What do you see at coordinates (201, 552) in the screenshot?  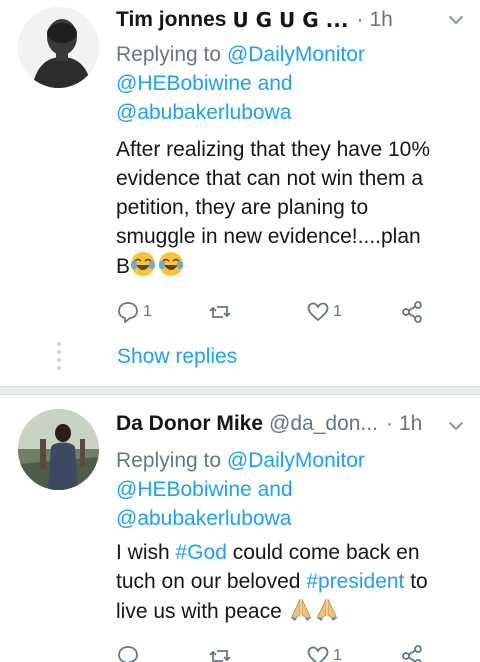 I see `hashtag-link: #God` at bounding box center [201, 552].